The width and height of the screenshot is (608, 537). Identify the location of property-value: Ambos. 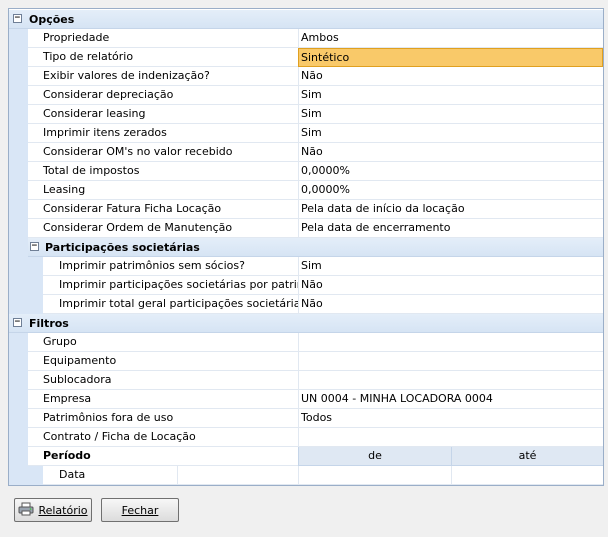
(450, 38).